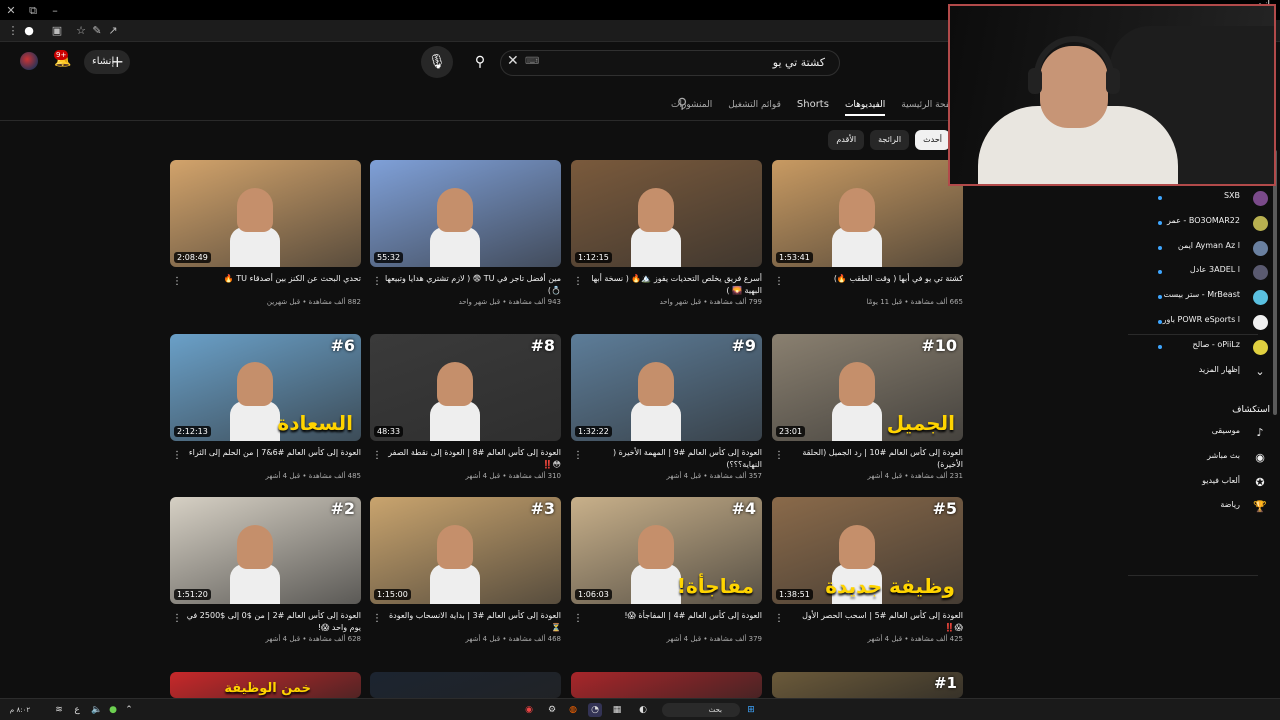 Image resolution: width=1280 pixels, height=720 pixels. Describe the element at coordinates (57, 31) in the screenshot. I see `tabs-icon: ▣` at that location.